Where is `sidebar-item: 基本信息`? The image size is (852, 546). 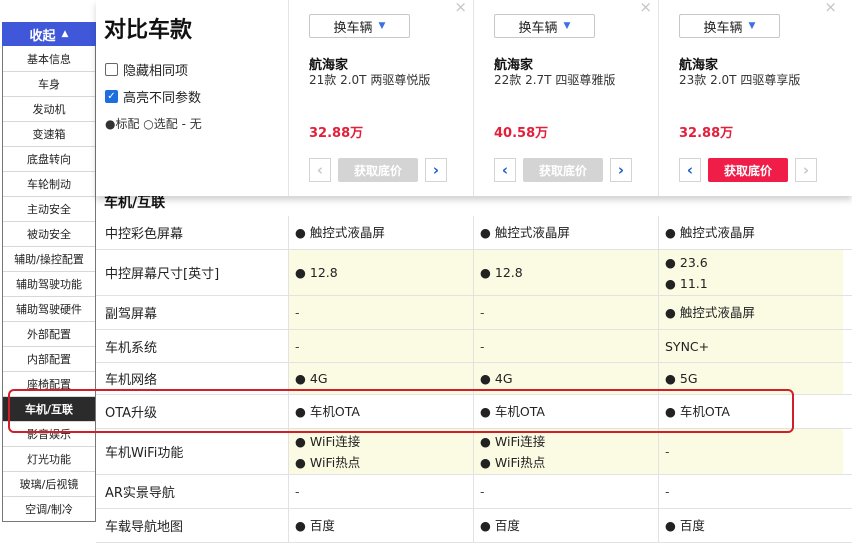 sidebar-item: 基本信息 is located at coordinates (49, 58).